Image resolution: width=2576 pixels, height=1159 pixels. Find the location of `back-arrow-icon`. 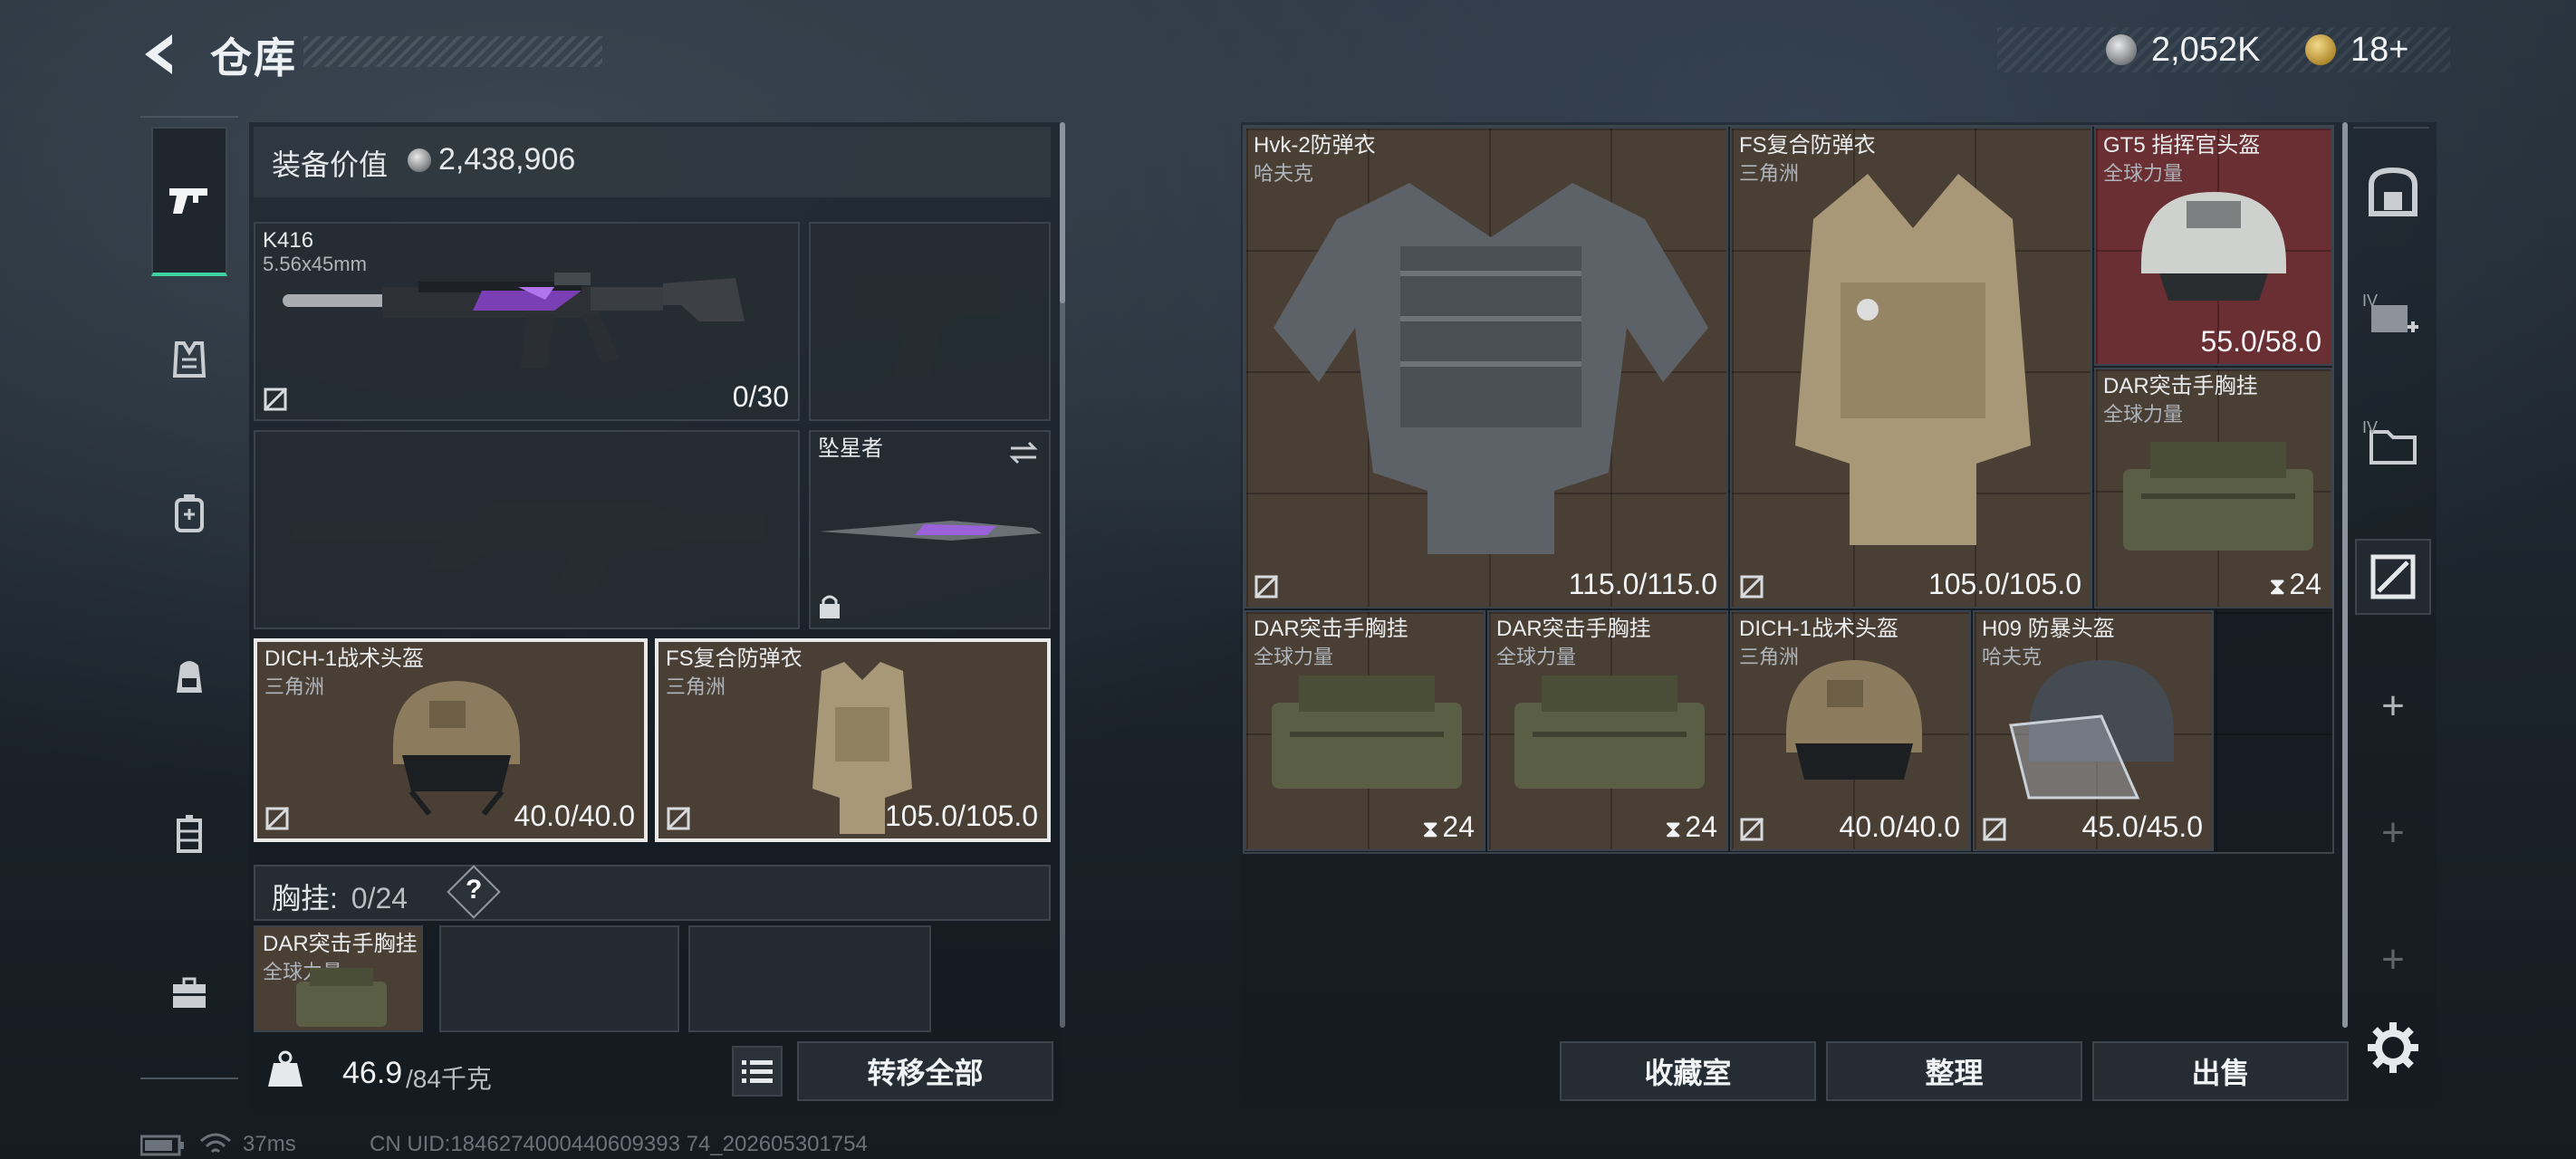

back-arrow-icon is located at coordinates (158, 54).